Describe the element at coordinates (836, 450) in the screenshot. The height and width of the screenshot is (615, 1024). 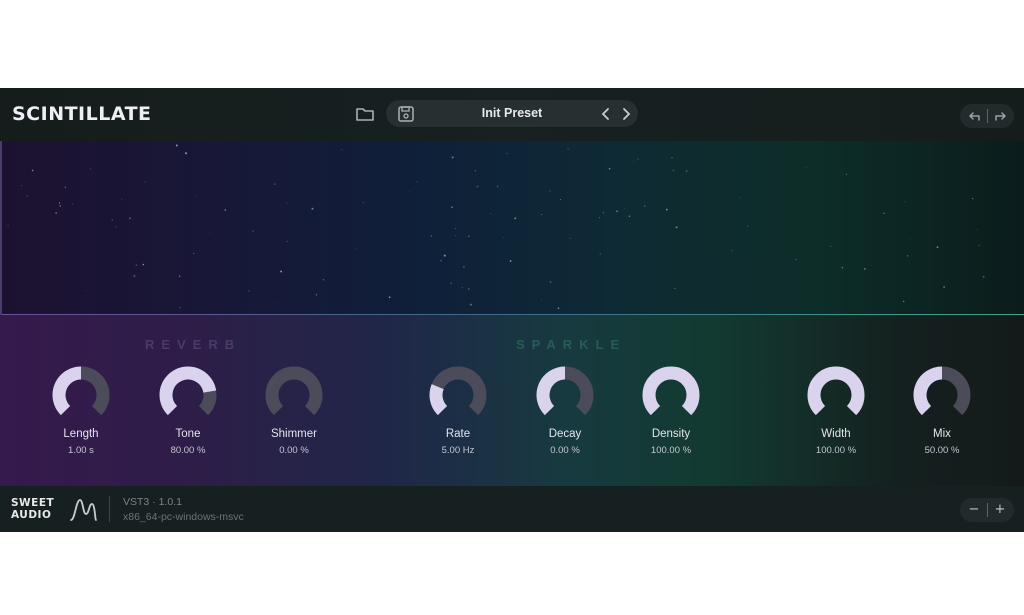
I see `knob-value: 100.00 %` at that location.